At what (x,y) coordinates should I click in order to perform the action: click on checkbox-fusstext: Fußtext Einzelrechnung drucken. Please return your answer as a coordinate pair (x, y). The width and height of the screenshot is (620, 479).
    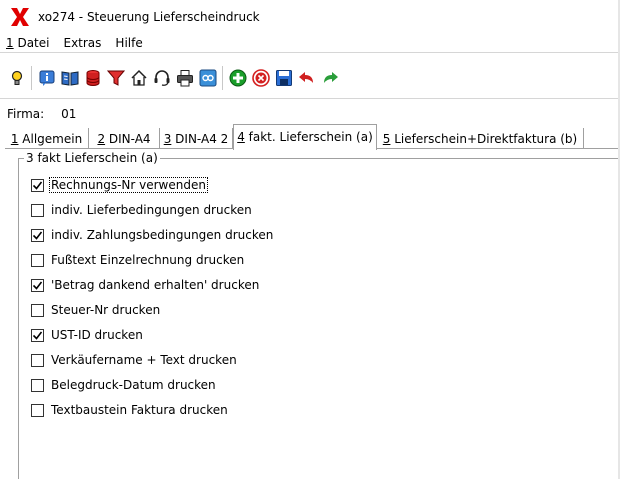
    Looking at the image, I should click on (138, 260).